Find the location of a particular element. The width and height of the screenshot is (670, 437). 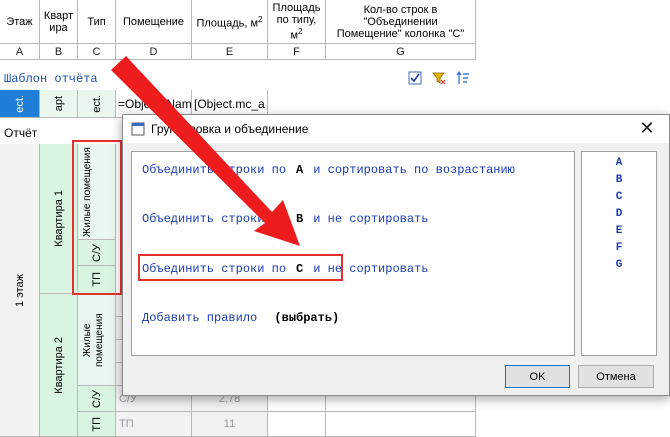

arrow-annotation is located at coordinates (205, 151).